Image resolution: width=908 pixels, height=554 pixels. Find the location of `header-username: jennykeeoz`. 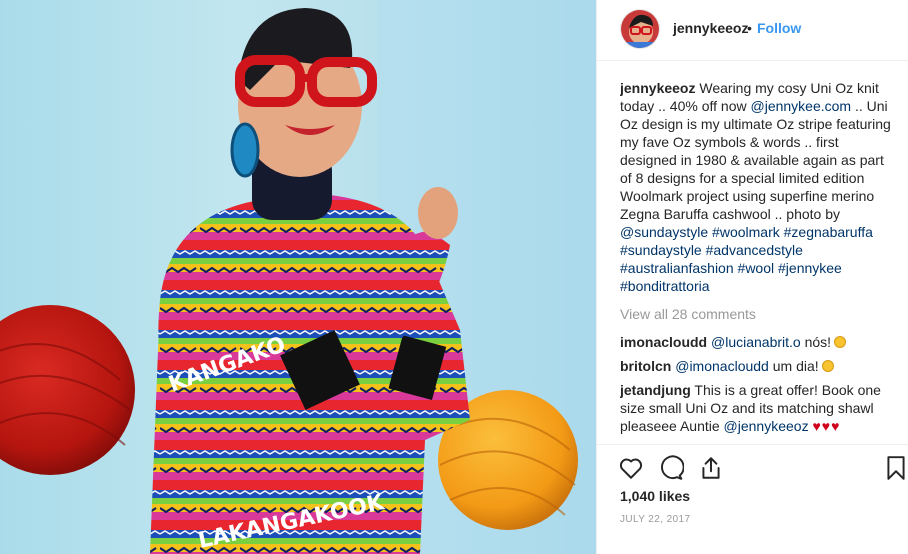

header-username: jennykeeoz is located at coordinates (710, 28).